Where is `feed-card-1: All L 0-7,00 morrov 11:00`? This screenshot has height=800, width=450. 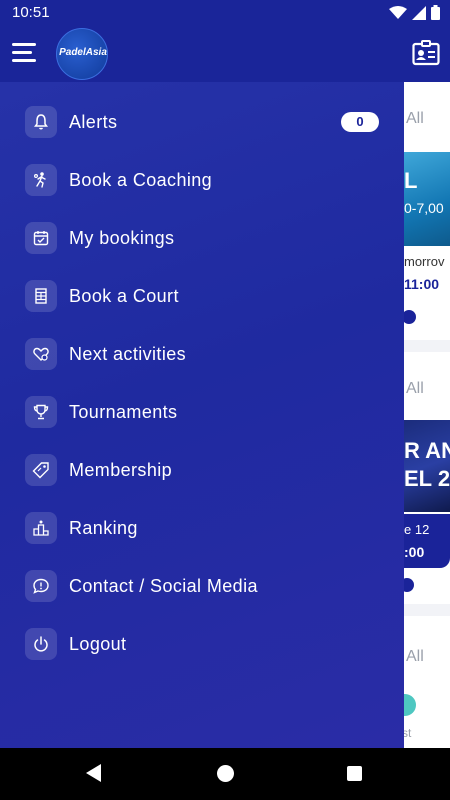 feed-card-1: All L 0-7,00 morrov 11:00 is located at coordinates (427, 211).